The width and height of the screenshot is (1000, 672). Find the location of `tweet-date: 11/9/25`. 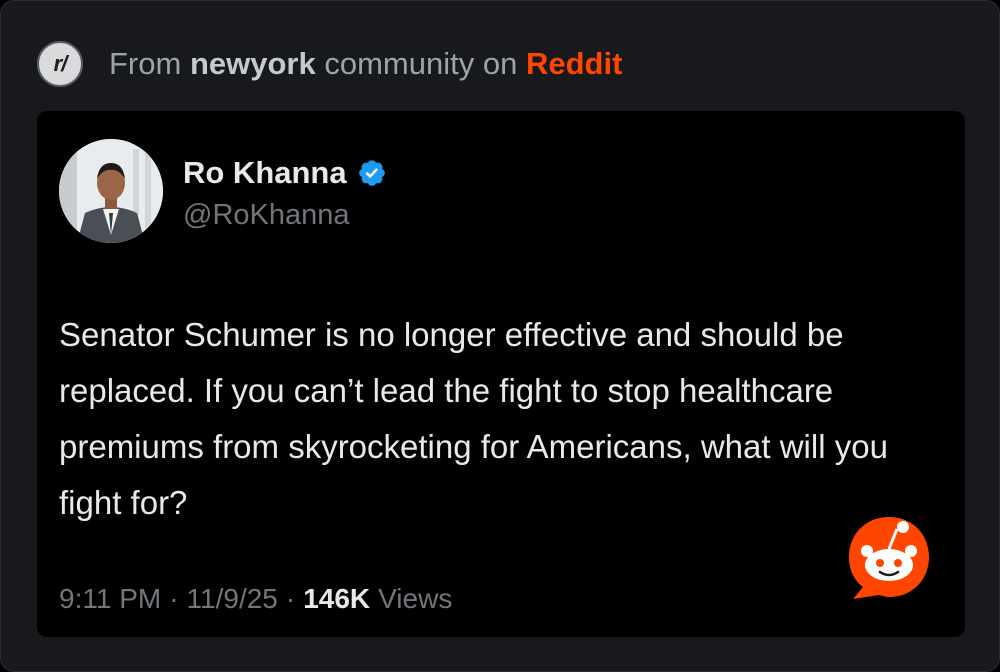

tweet-date: 11/9/25 is located at coordinates (232, 599).